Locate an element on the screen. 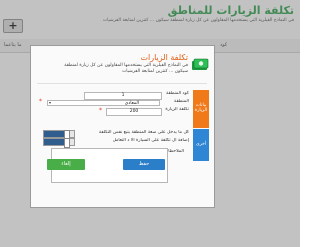  money-icon is located at coordinates (200, 64).